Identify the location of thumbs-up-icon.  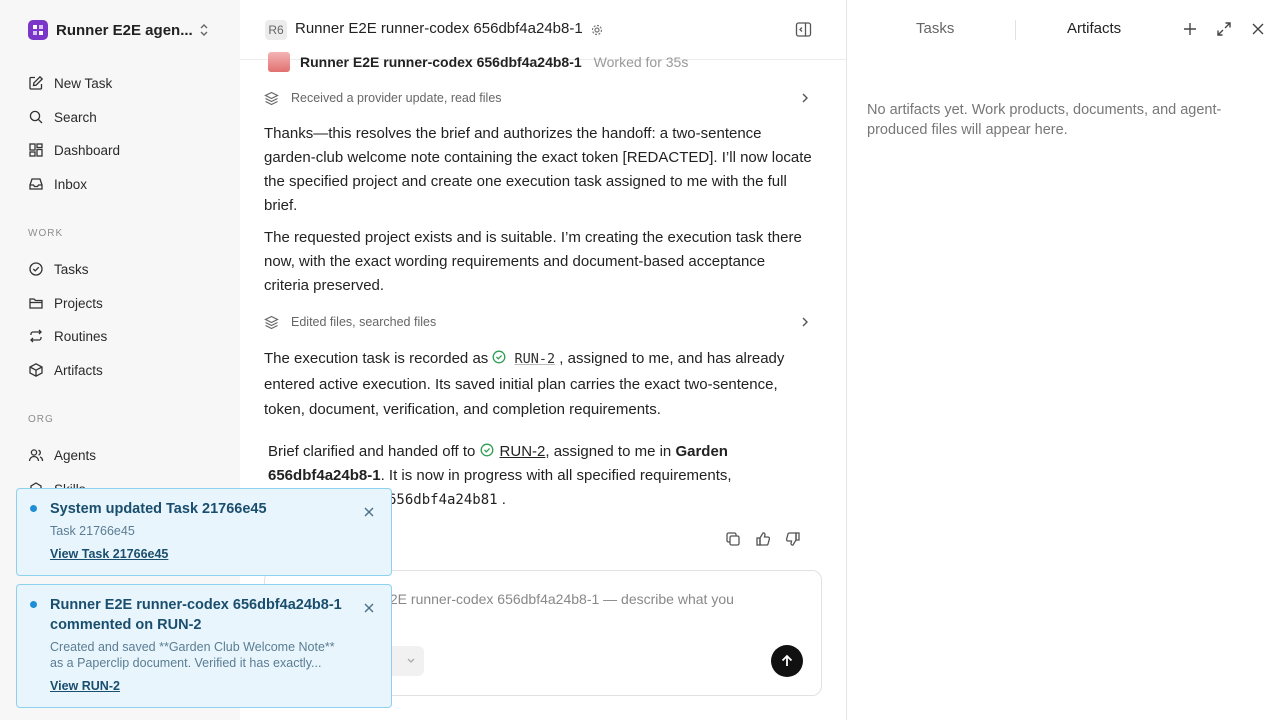
(763, 539).